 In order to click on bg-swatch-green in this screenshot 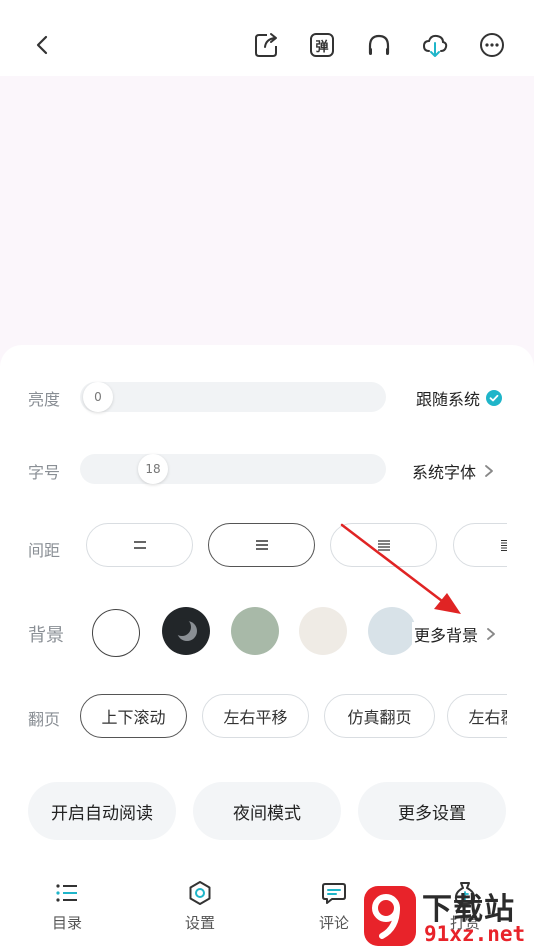, I will do `click(255, 631)`.